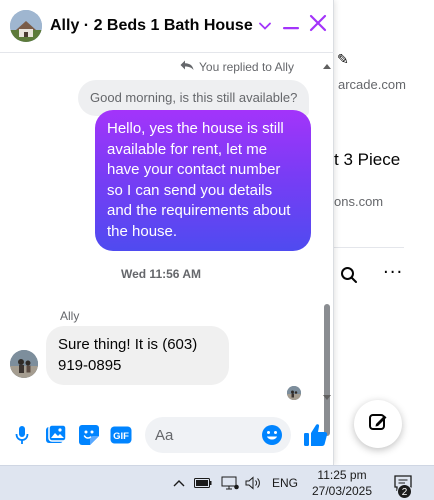  What do you see at coordinates (316, 435) in the screenshot?
I see `thumbs-up-icon` at bounding box center [316, 435].